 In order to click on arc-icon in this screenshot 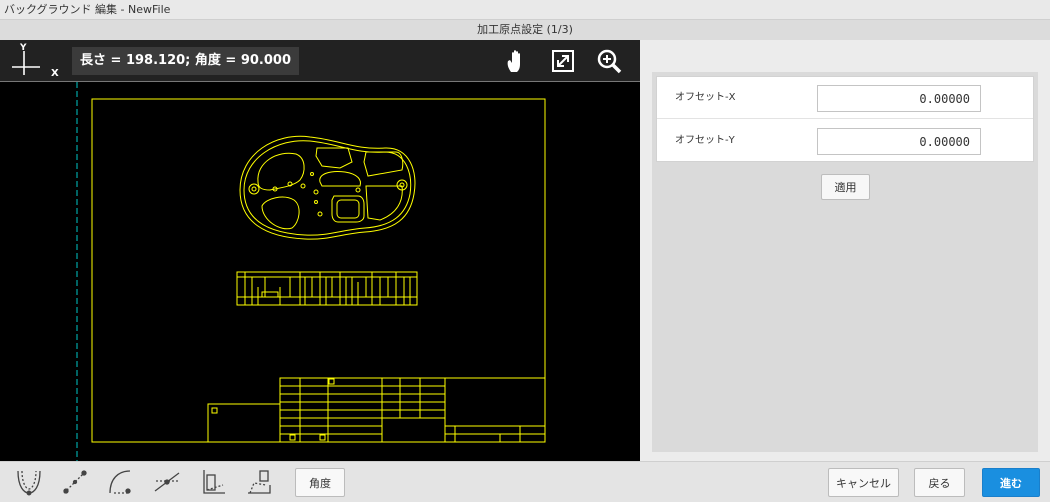, I will do `click(121, 482)`.